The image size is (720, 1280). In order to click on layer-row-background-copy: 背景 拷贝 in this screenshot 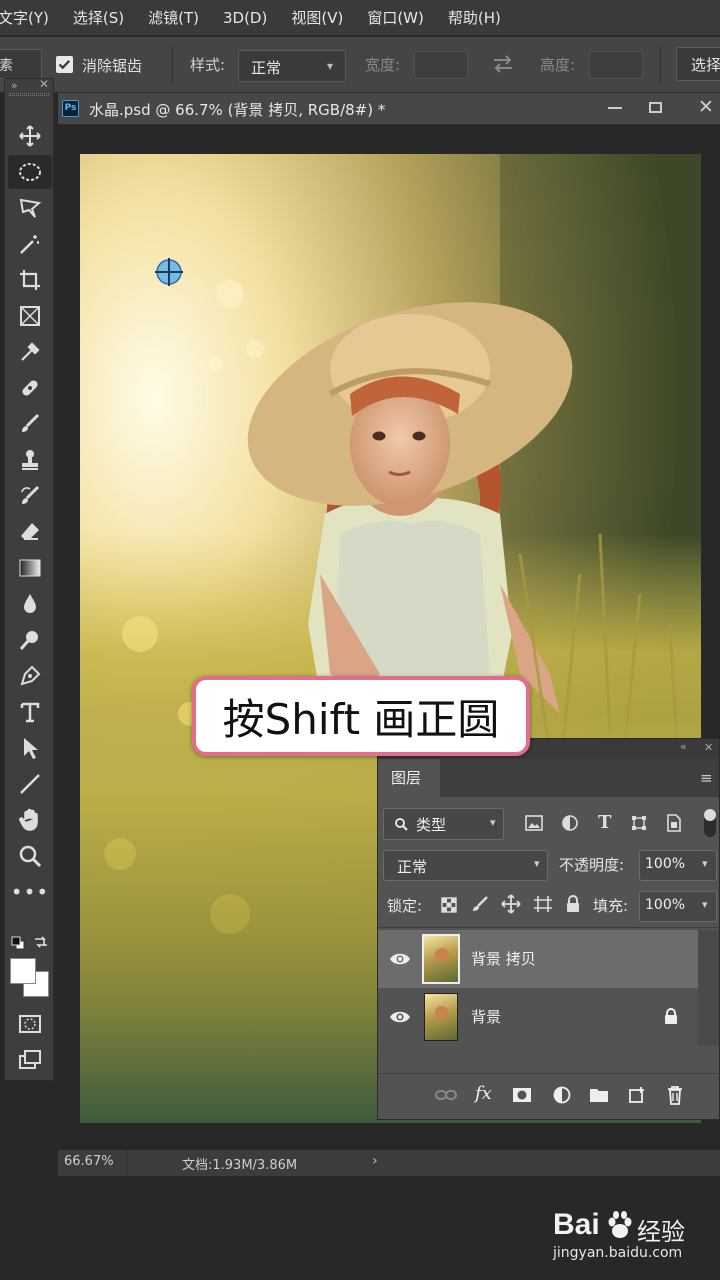, I will do `click(538, 959)`.